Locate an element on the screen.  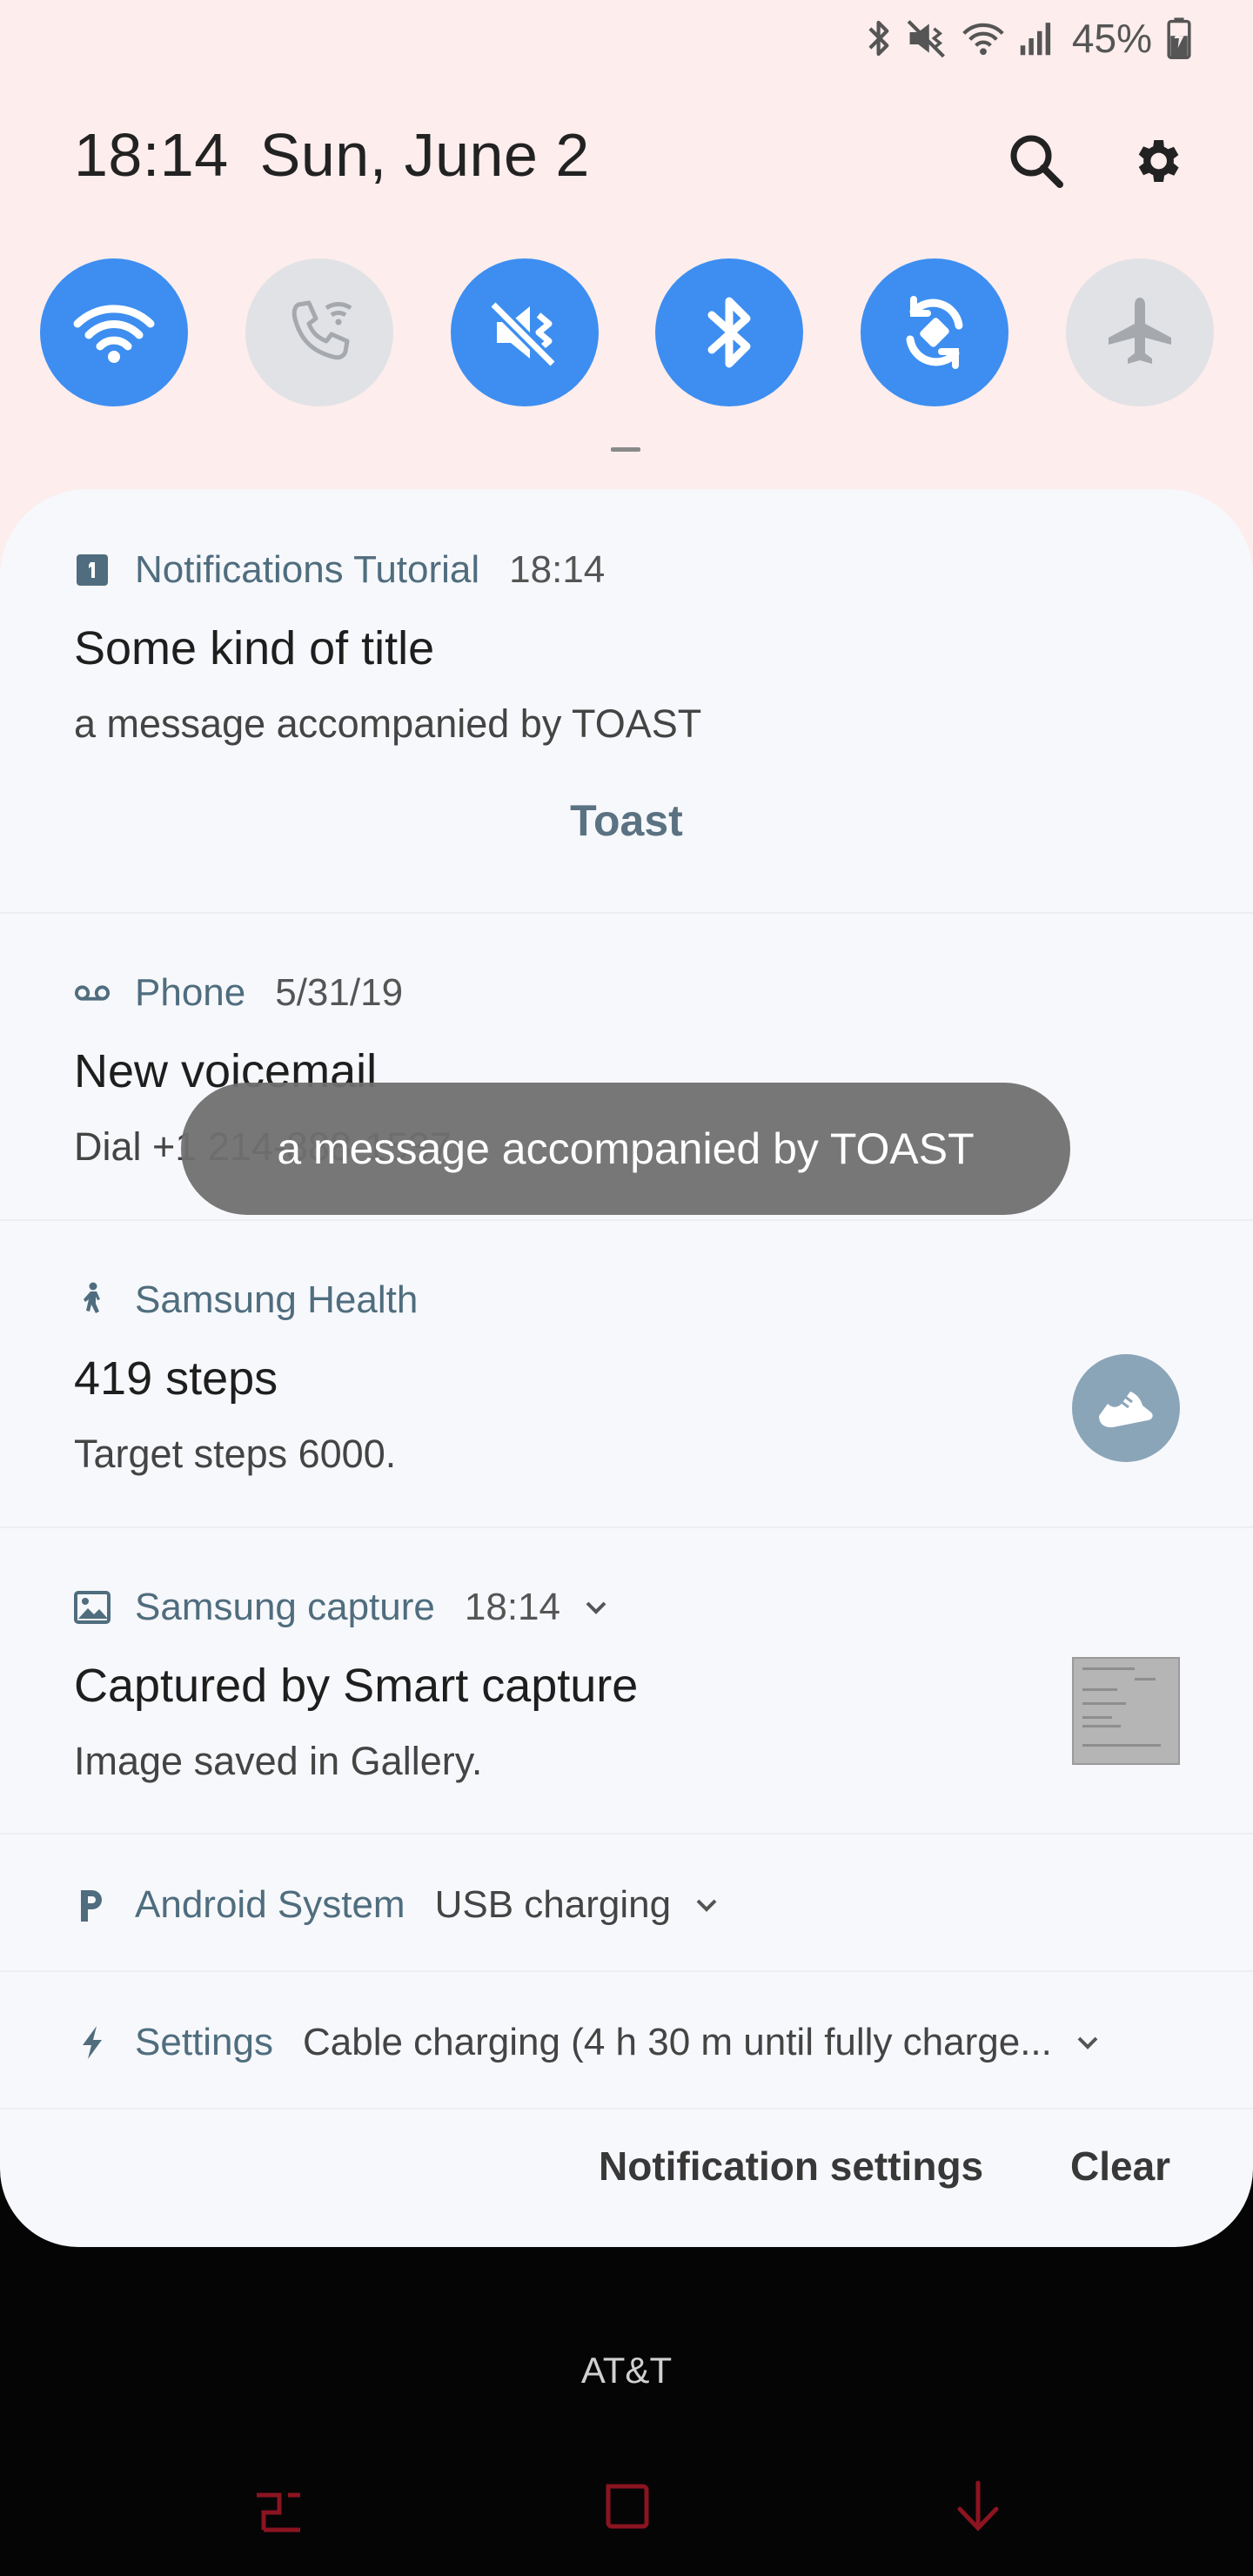
notification-time: 5/31/19 is located at coordinates (339, 993).